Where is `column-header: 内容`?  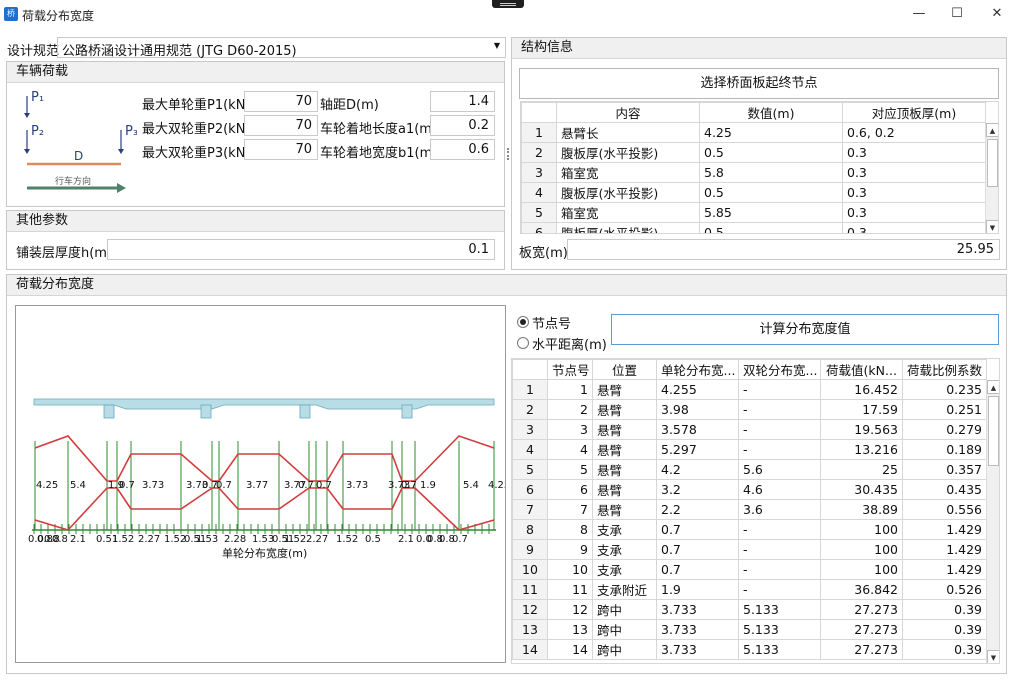
column-header: 内容 is located at coordinates (628, 112).